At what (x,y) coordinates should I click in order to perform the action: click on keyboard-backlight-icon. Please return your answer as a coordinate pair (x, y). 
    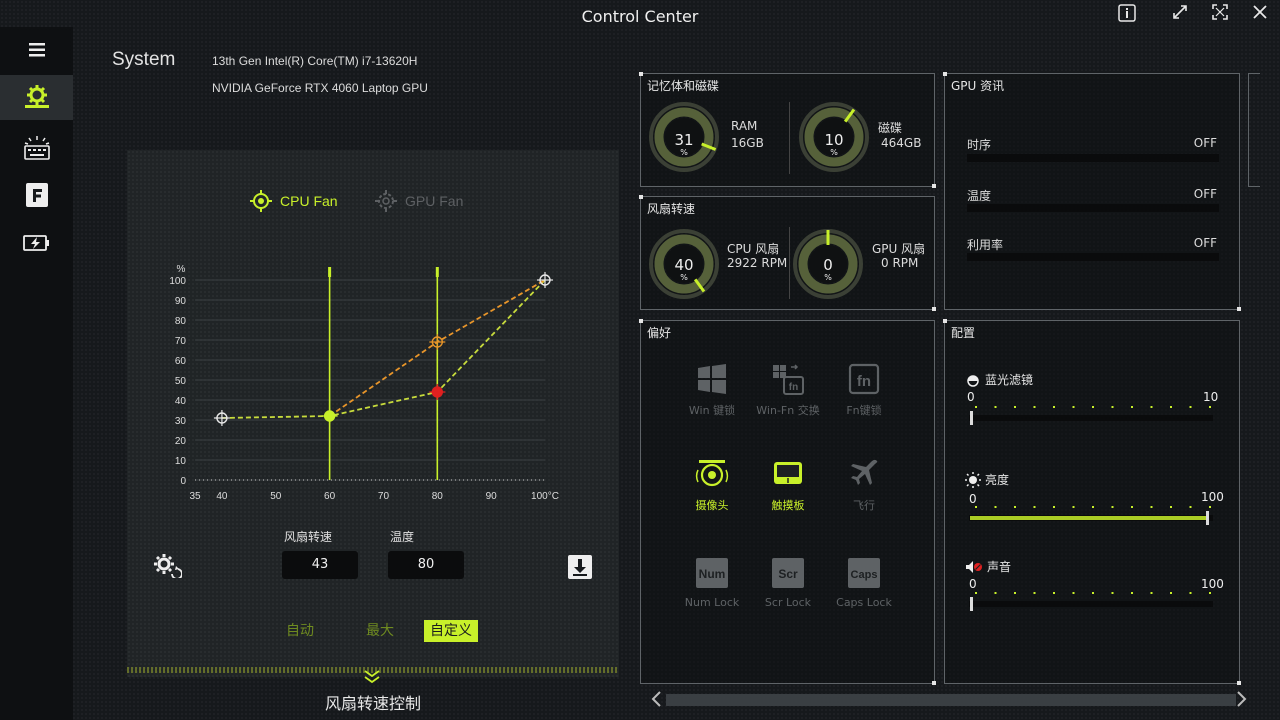
    Looking at the image, I should click on (36, 147).